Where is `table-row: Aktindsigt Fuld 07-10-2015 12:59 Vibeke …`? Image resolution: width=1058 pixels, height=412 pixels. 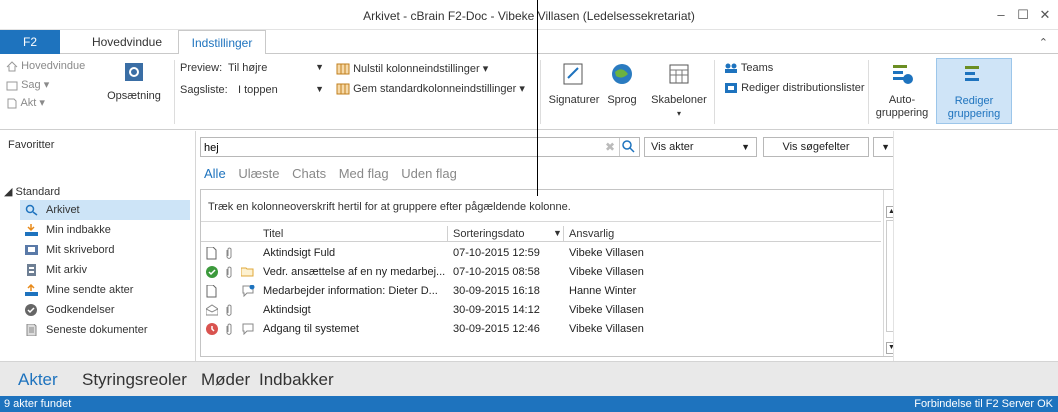 table-row: Aktindsigt Fuld 07-10-2015 12:59 Vibeke … is located at coordinates (541, 253).